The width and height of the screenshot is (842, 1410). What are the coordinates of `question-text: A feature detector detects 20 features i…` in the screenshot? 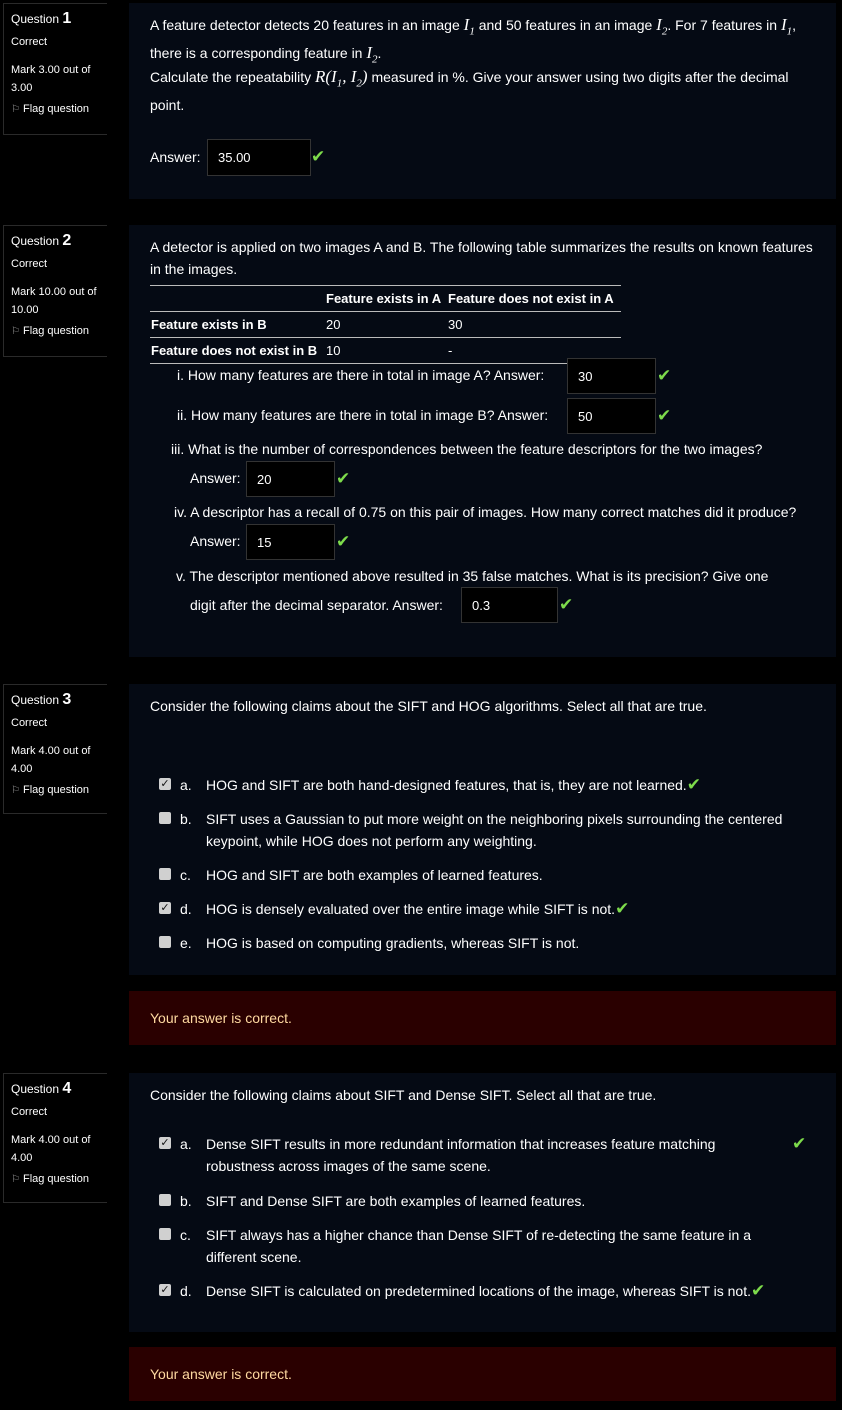 It's located at (482, 42).